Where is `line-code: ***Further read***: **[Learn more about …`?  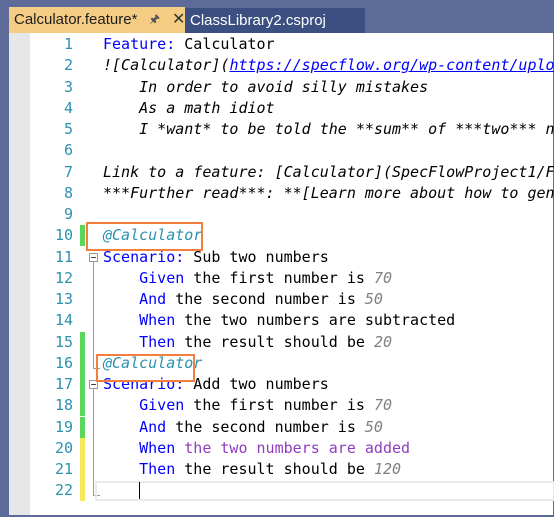 line-code: ***Further read***: **[Learn more about … is located at coordinates (328, 193).